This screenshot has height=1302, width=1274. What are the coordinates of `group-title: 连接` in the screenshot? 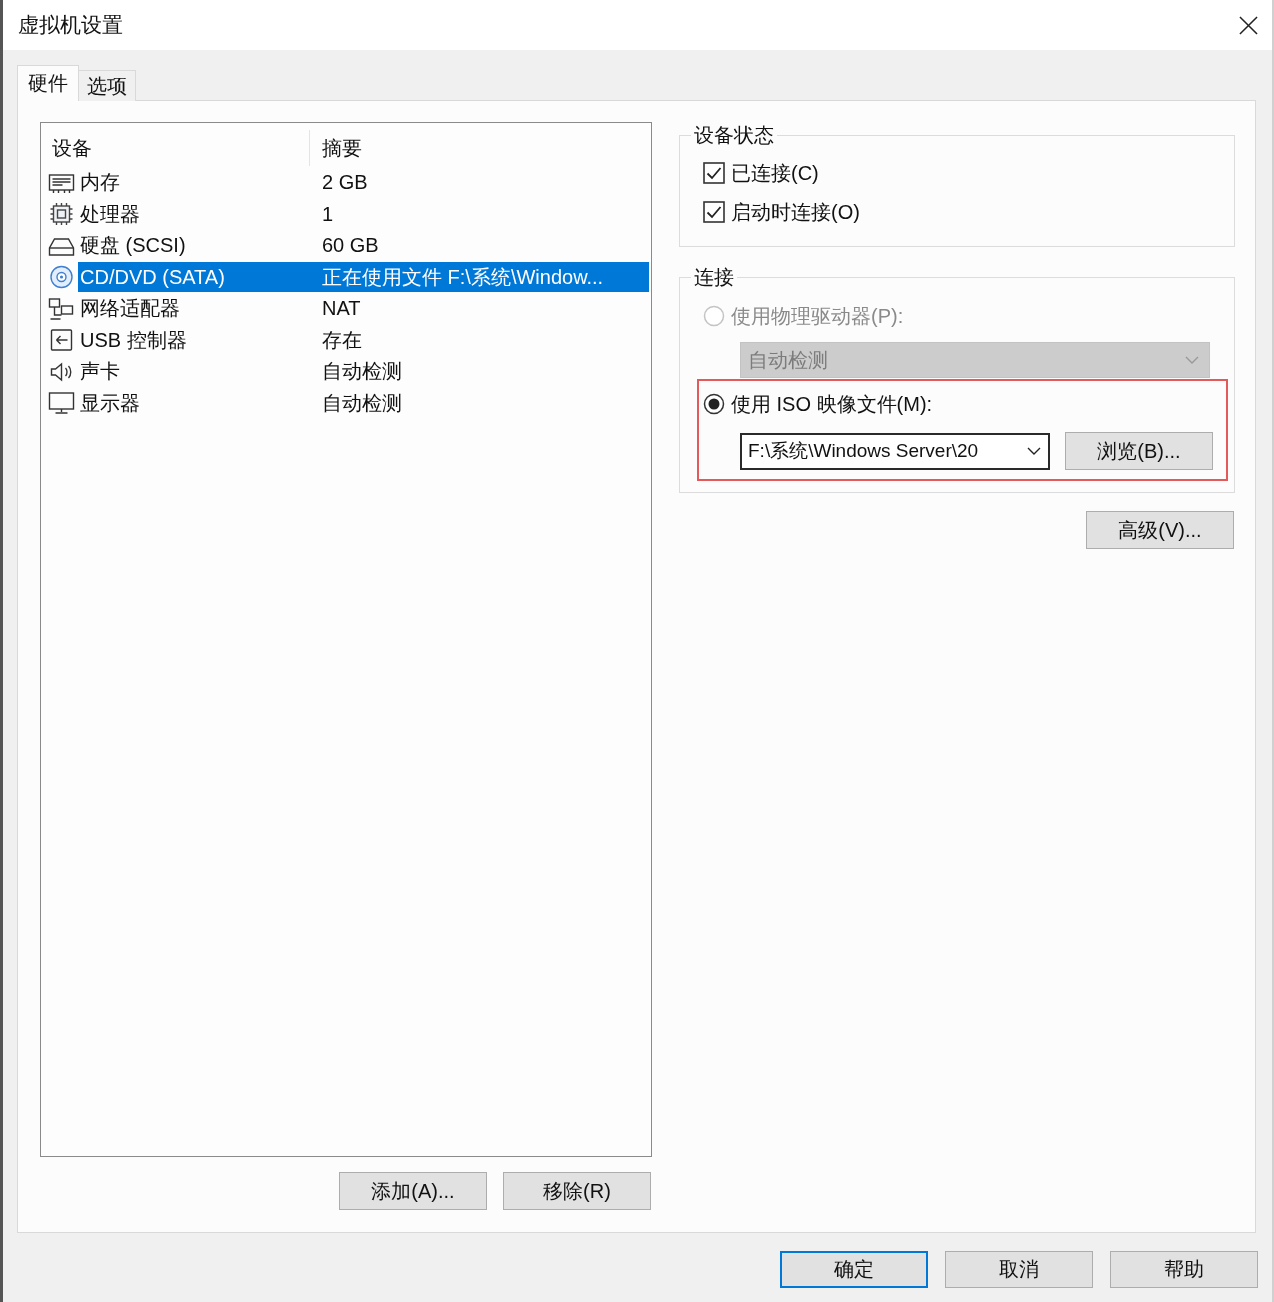 It's located at (714, 277).